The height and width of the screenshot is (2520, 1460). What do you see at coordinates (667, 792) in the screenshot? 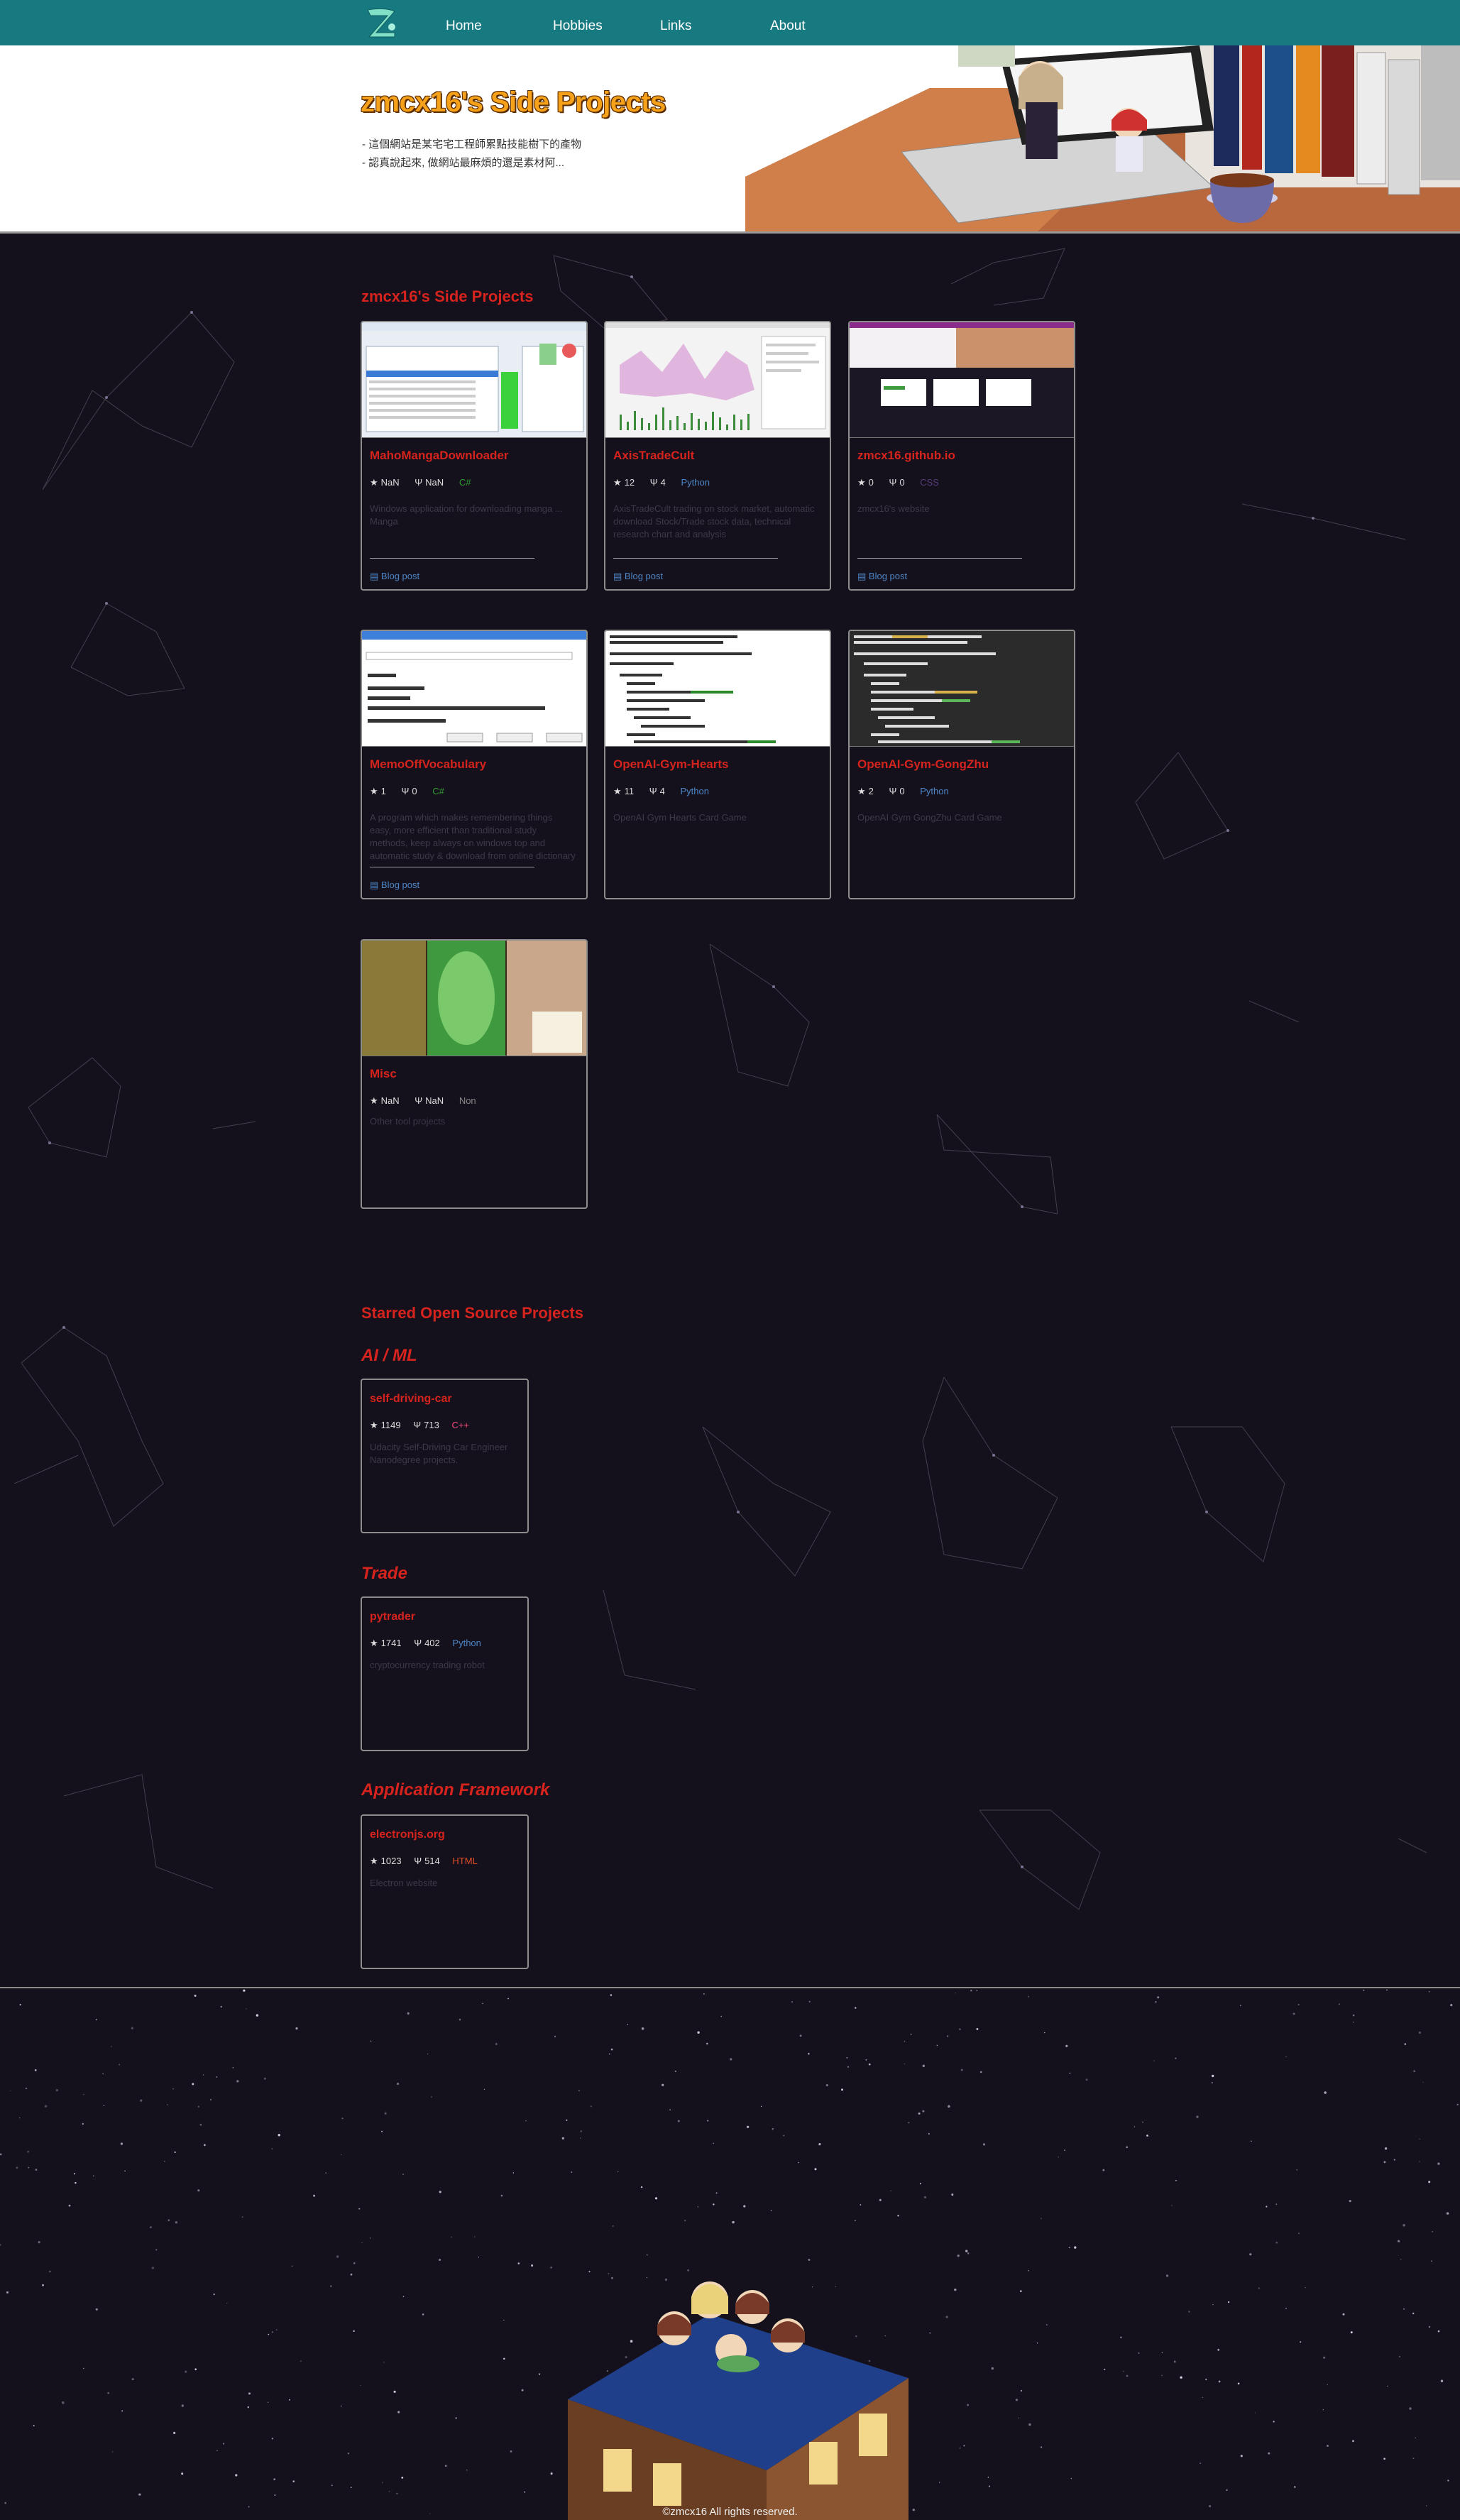
I see `project-stats: ★ 11 Ψ4 Python` at bounding box center [667, 792].